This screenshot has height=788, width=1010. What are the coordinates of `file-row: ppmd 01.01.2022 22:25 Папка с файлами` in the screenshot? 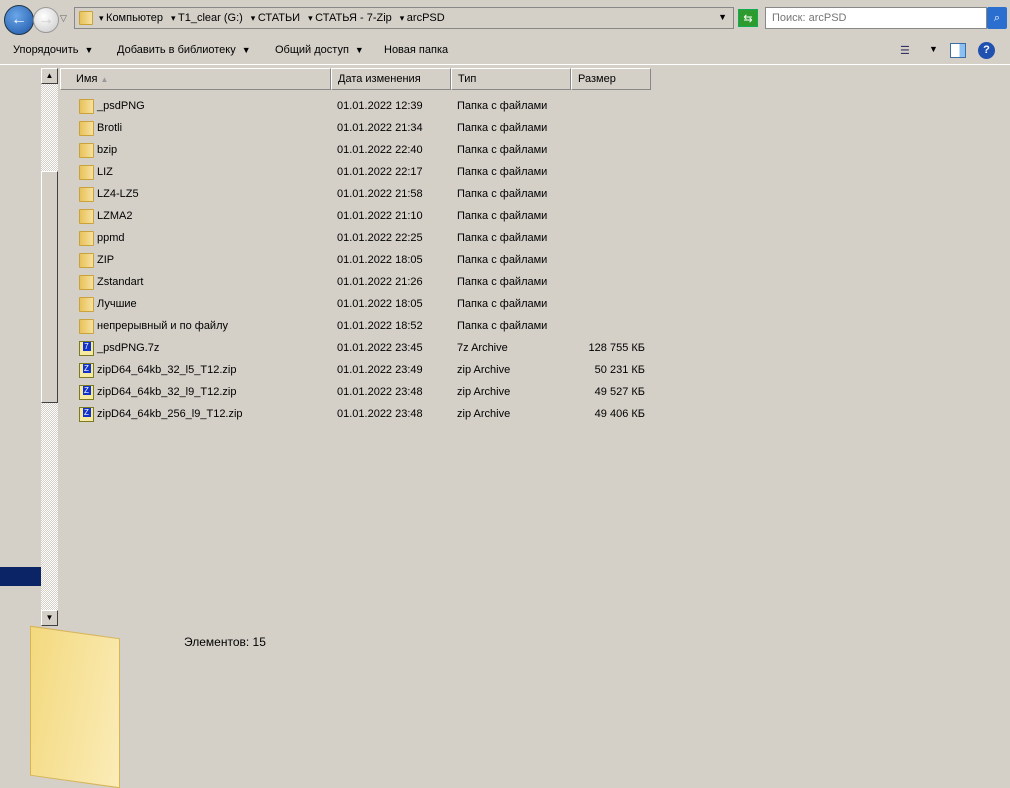 It's located at (365, 240).